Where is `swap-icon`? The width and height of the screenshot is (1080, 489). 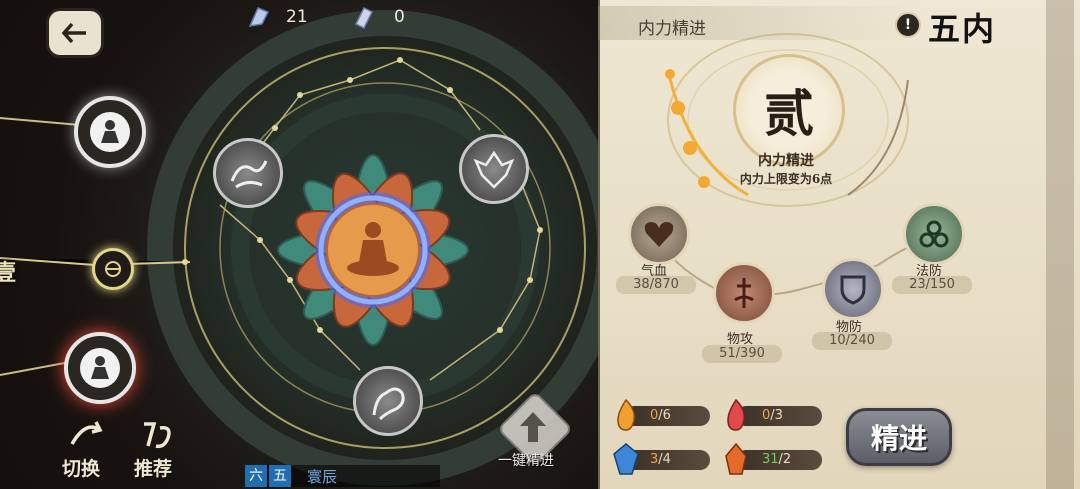
swap-icon is located at coordinates (86, 433).